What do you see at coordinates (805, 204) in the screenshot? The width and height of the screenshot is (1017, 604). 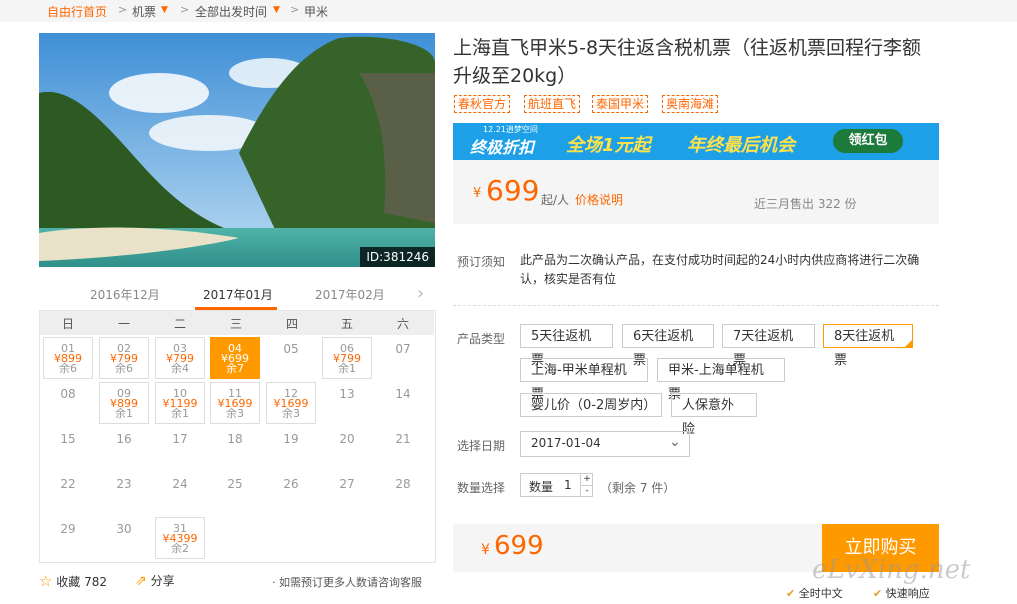 I see `sold-count: 近三月售出 322 份` at bounding box center [805, 204].